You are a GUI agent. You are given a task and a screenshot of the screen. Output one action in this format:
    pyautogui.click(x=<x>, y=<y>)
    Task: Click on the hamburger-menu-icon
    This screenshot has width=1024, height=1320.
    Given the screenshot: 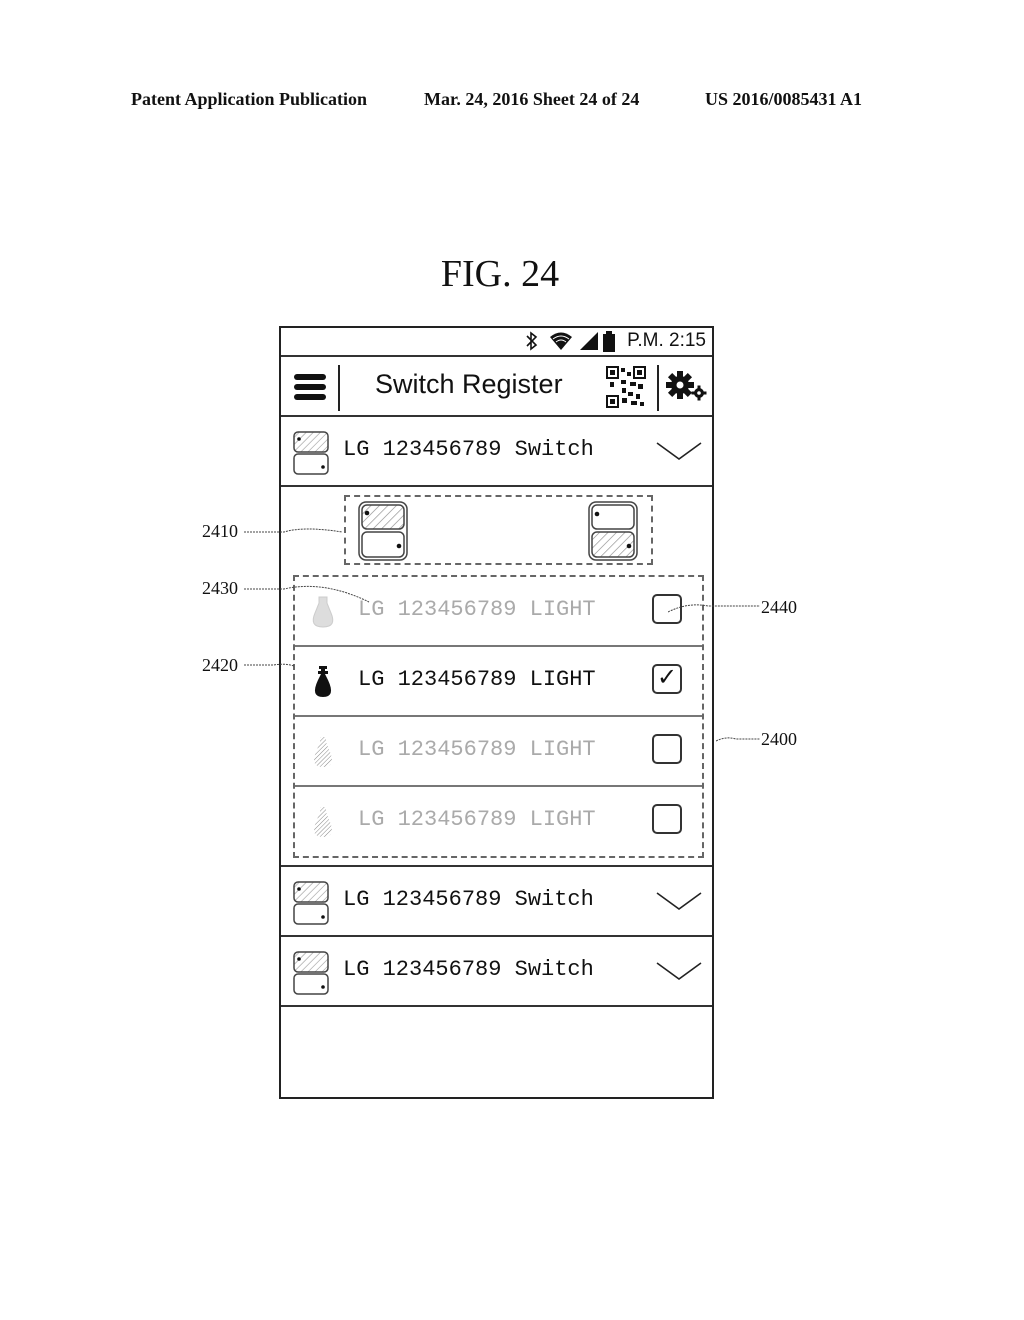 What is the action you would take?
    pyautogui.click(x=310, y=387)
    